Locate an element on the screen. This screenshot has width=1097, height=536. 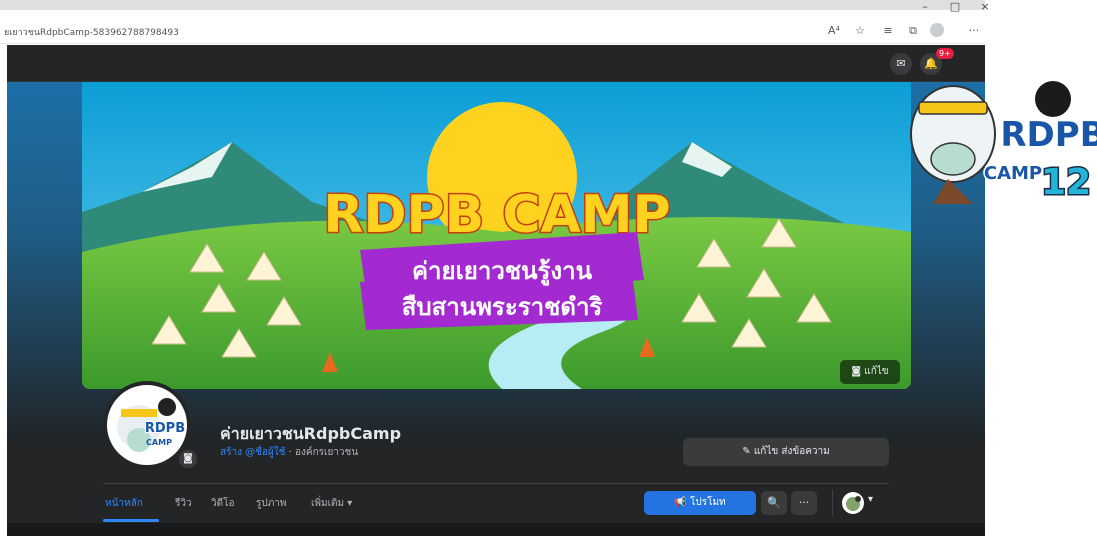
account-avatar-image is located at coordinates (853, 503).